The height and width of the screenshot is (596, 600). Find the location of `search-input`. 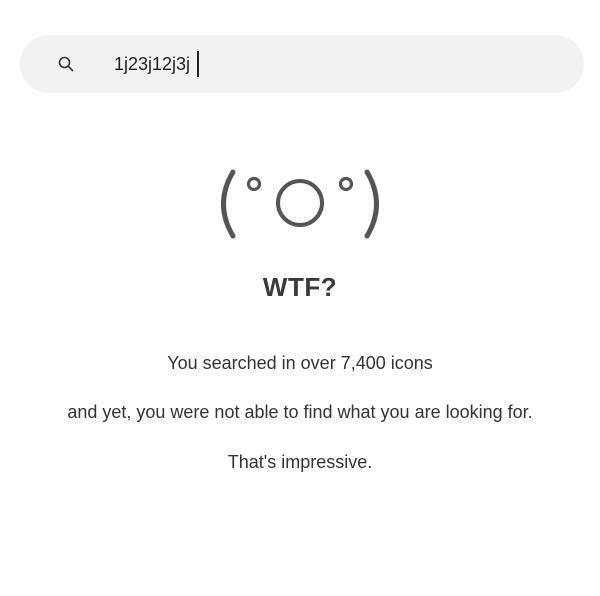

search-input is located at coordinates (334, 64).